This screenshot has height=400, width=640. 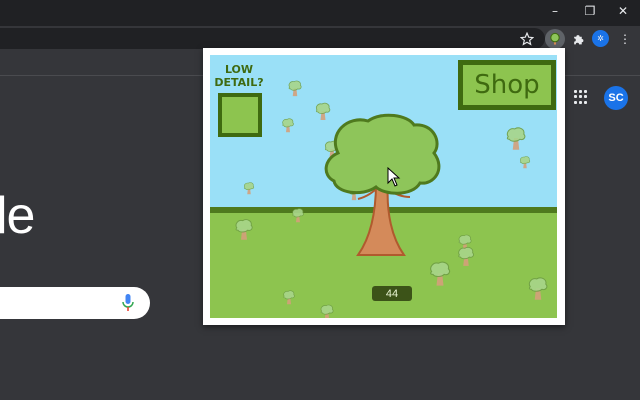 I want to click on apps-grid-icon, so click(x=581, y=97).